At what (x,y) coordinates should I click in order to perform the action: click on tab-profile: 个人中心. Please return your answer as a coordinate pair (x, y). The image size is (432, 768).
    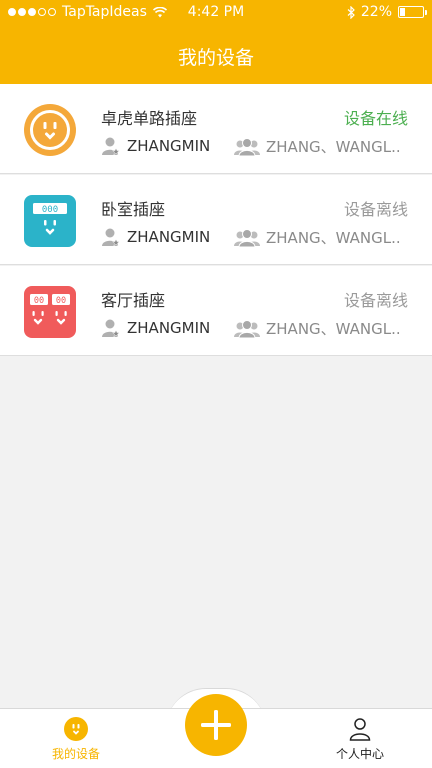
    Looking at the image, I should click on (360, 739).